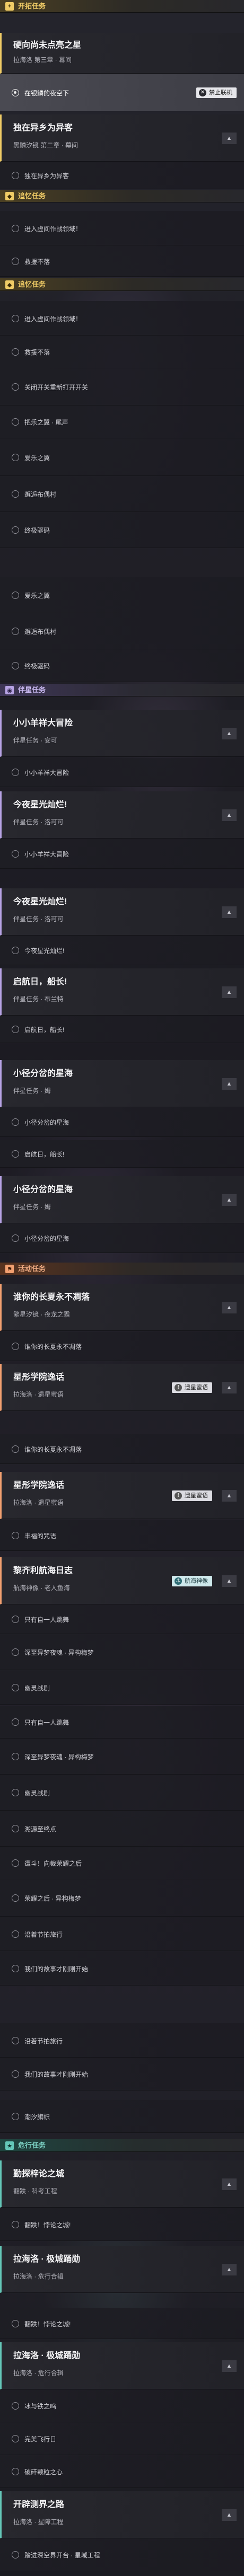 The height and width of the screenshot is (2576, 244). Describe the element at coordinates (122, 2405) in the screenshot. I see `sub-mission-item: 冰与铁之鸣` at that location.